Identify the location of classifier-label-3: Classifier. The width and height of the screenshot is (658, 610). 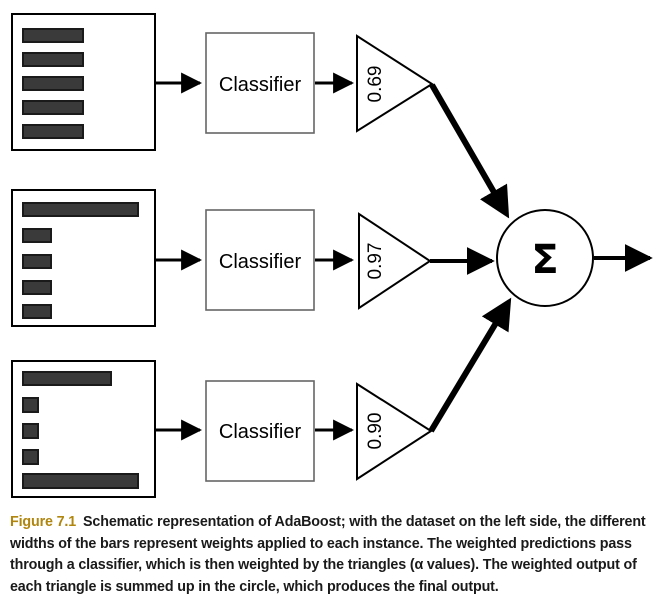
(260, 432).